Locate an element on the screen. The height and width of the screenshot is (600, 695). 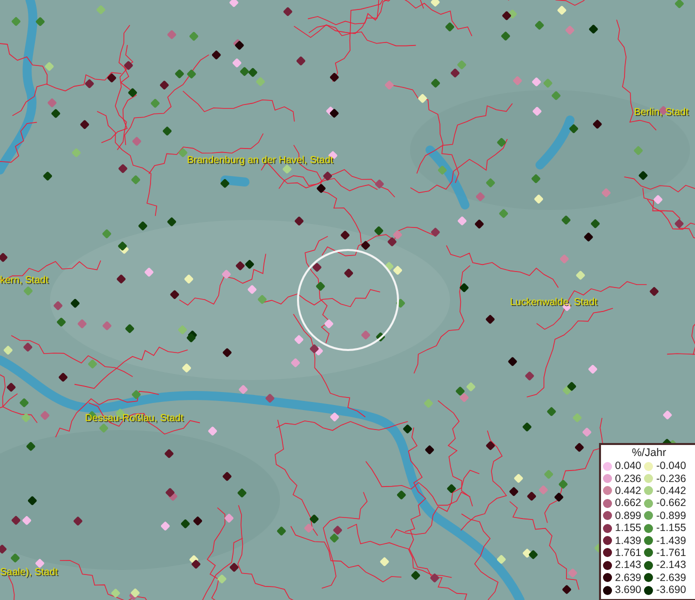
legend-value: -2.143 is located at coordinates (671, 565).